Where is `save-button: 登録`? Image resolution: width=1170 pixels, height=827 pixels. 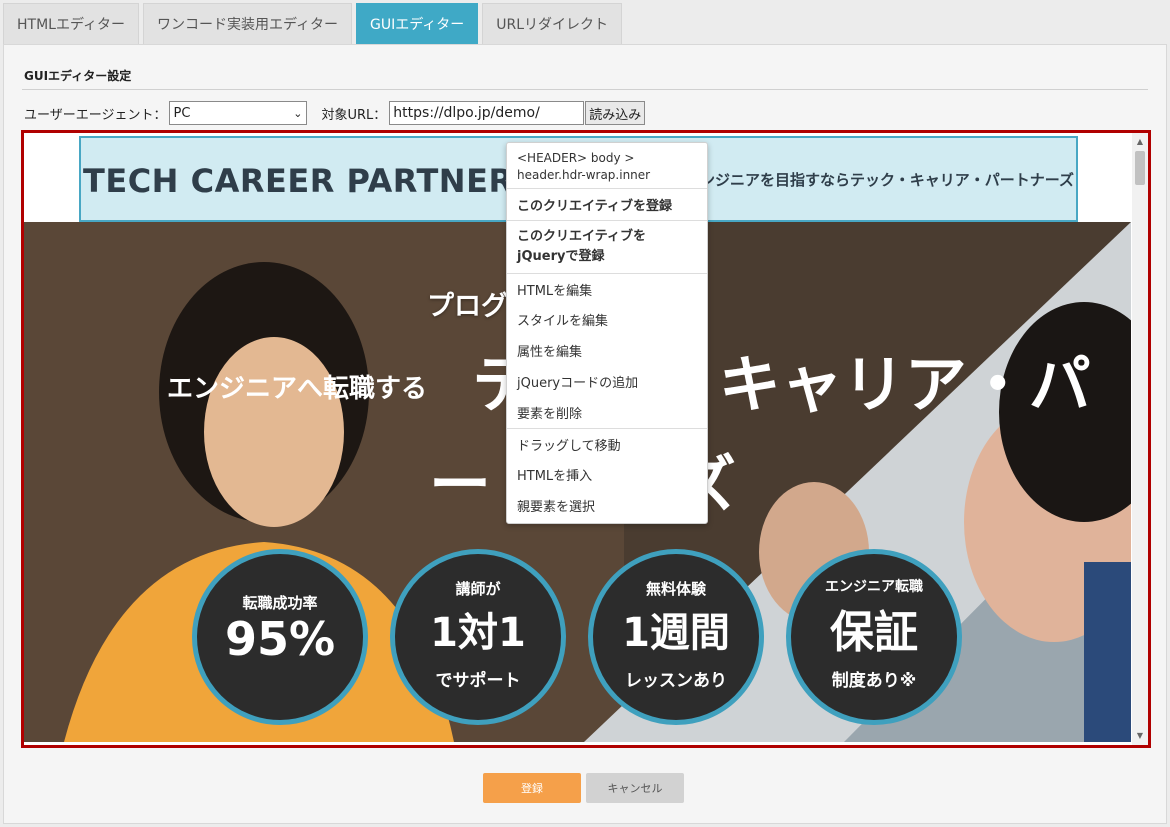 save-button: 登録 is located at coordinates (532, 788).